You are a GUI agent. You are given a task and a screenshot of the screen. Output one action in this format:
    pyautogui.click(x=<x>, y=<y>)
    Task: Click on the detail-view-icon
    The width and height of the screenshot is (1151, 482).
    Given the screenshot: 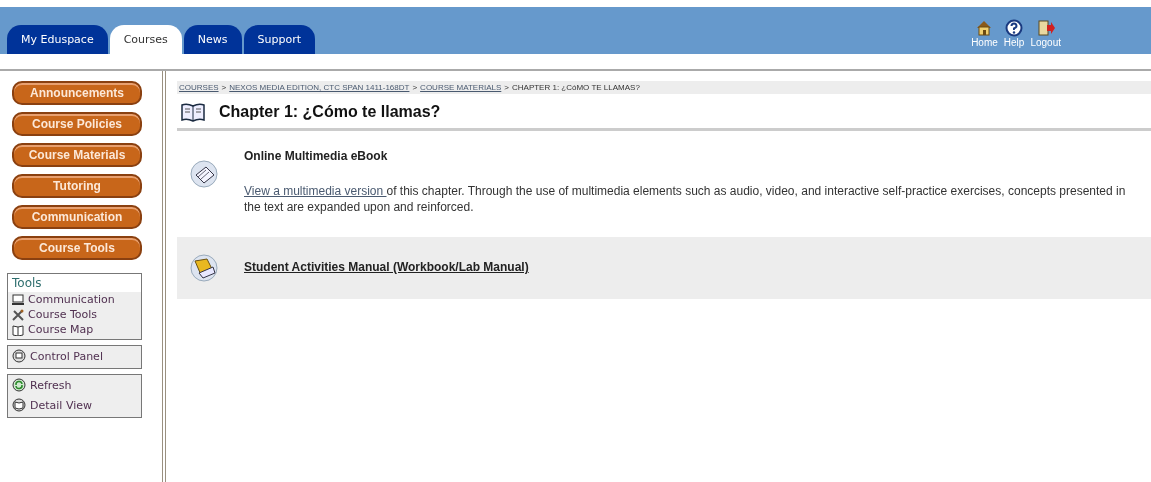 What is the action you would take?
    pyautogui.click(x=19, y=405)
    